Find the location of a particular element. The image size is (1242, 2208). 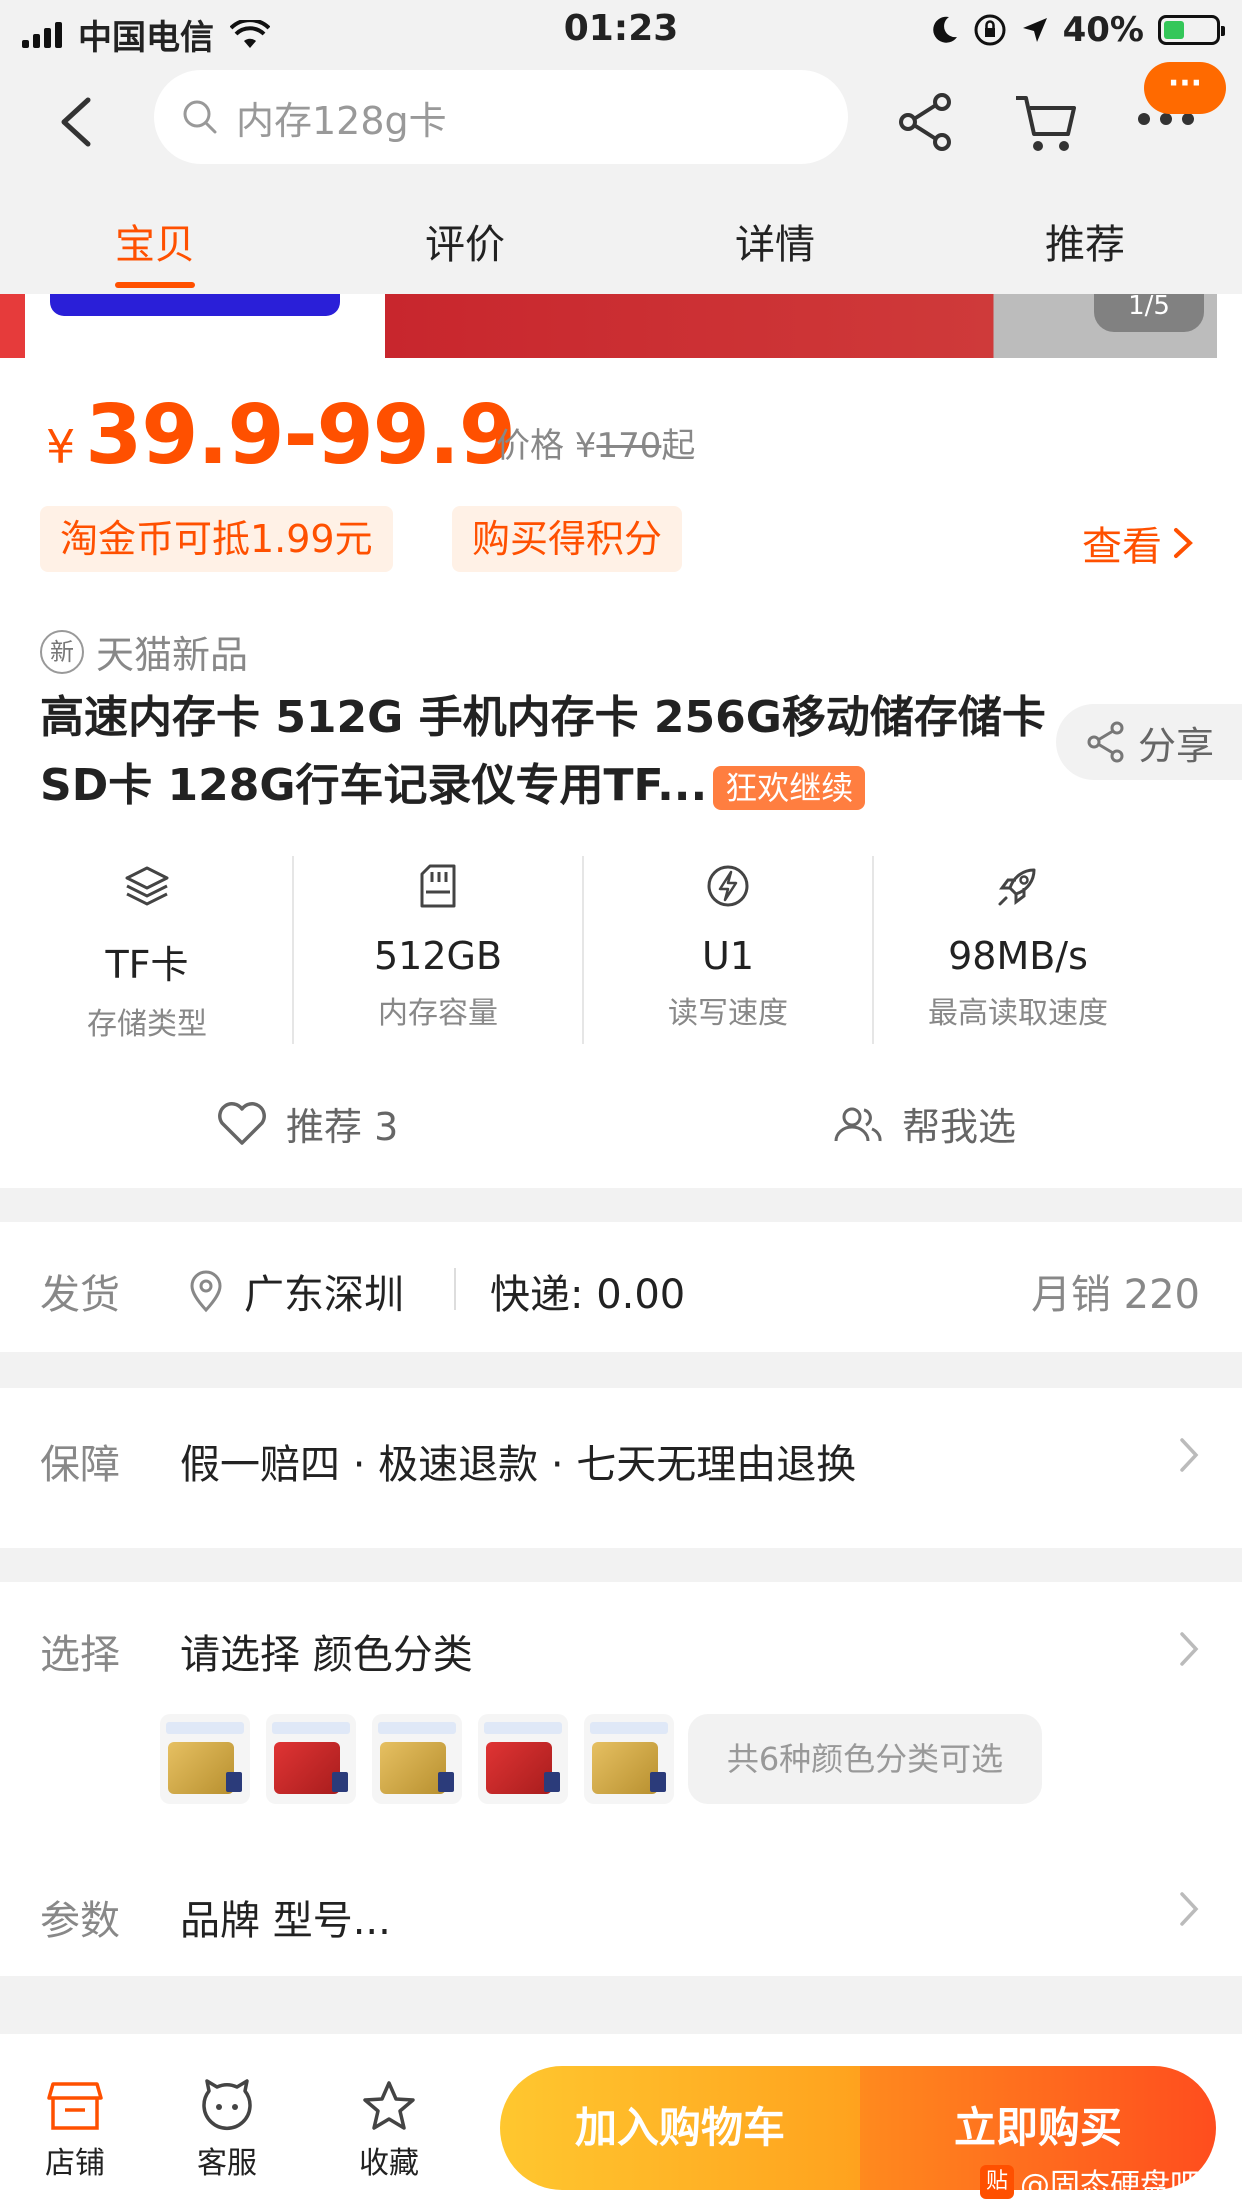

params-label: 参数 is located at coordinates (80, 1921).